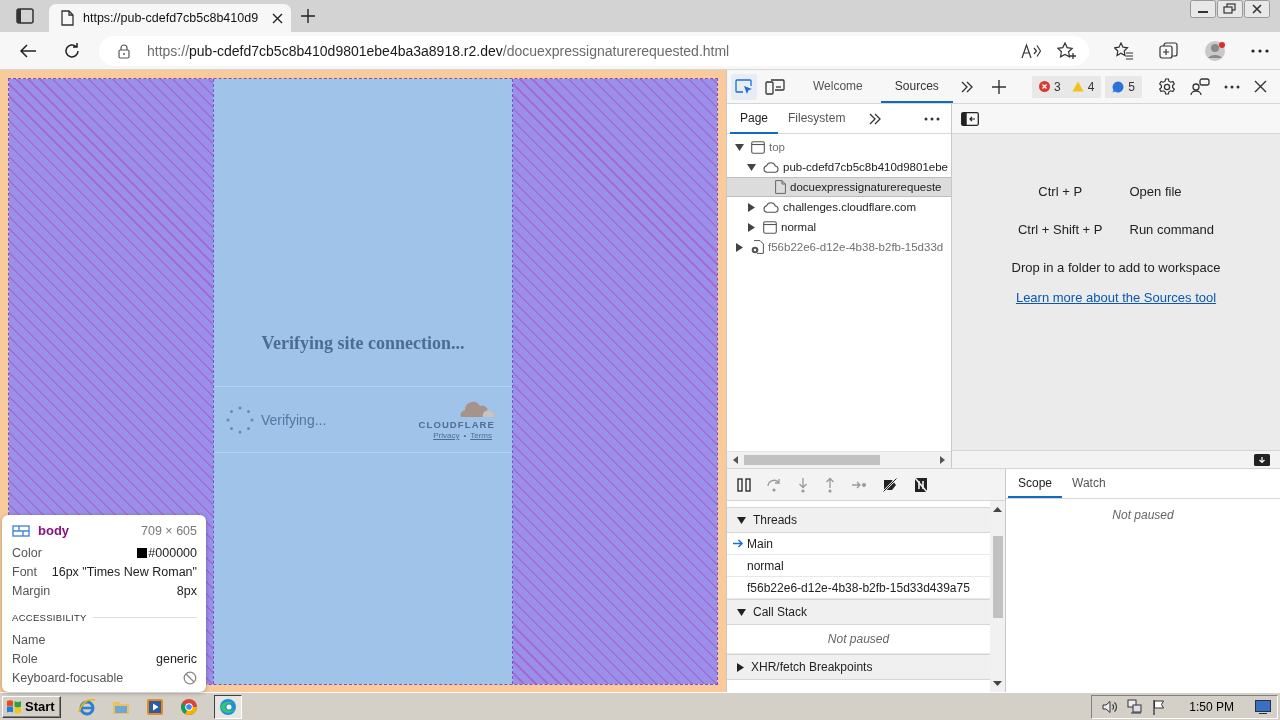 This screenshot has width=1280, height=720. Describe the element at coordinates (1167, 86) in the screenshot. I see `gear-icon` at that location.